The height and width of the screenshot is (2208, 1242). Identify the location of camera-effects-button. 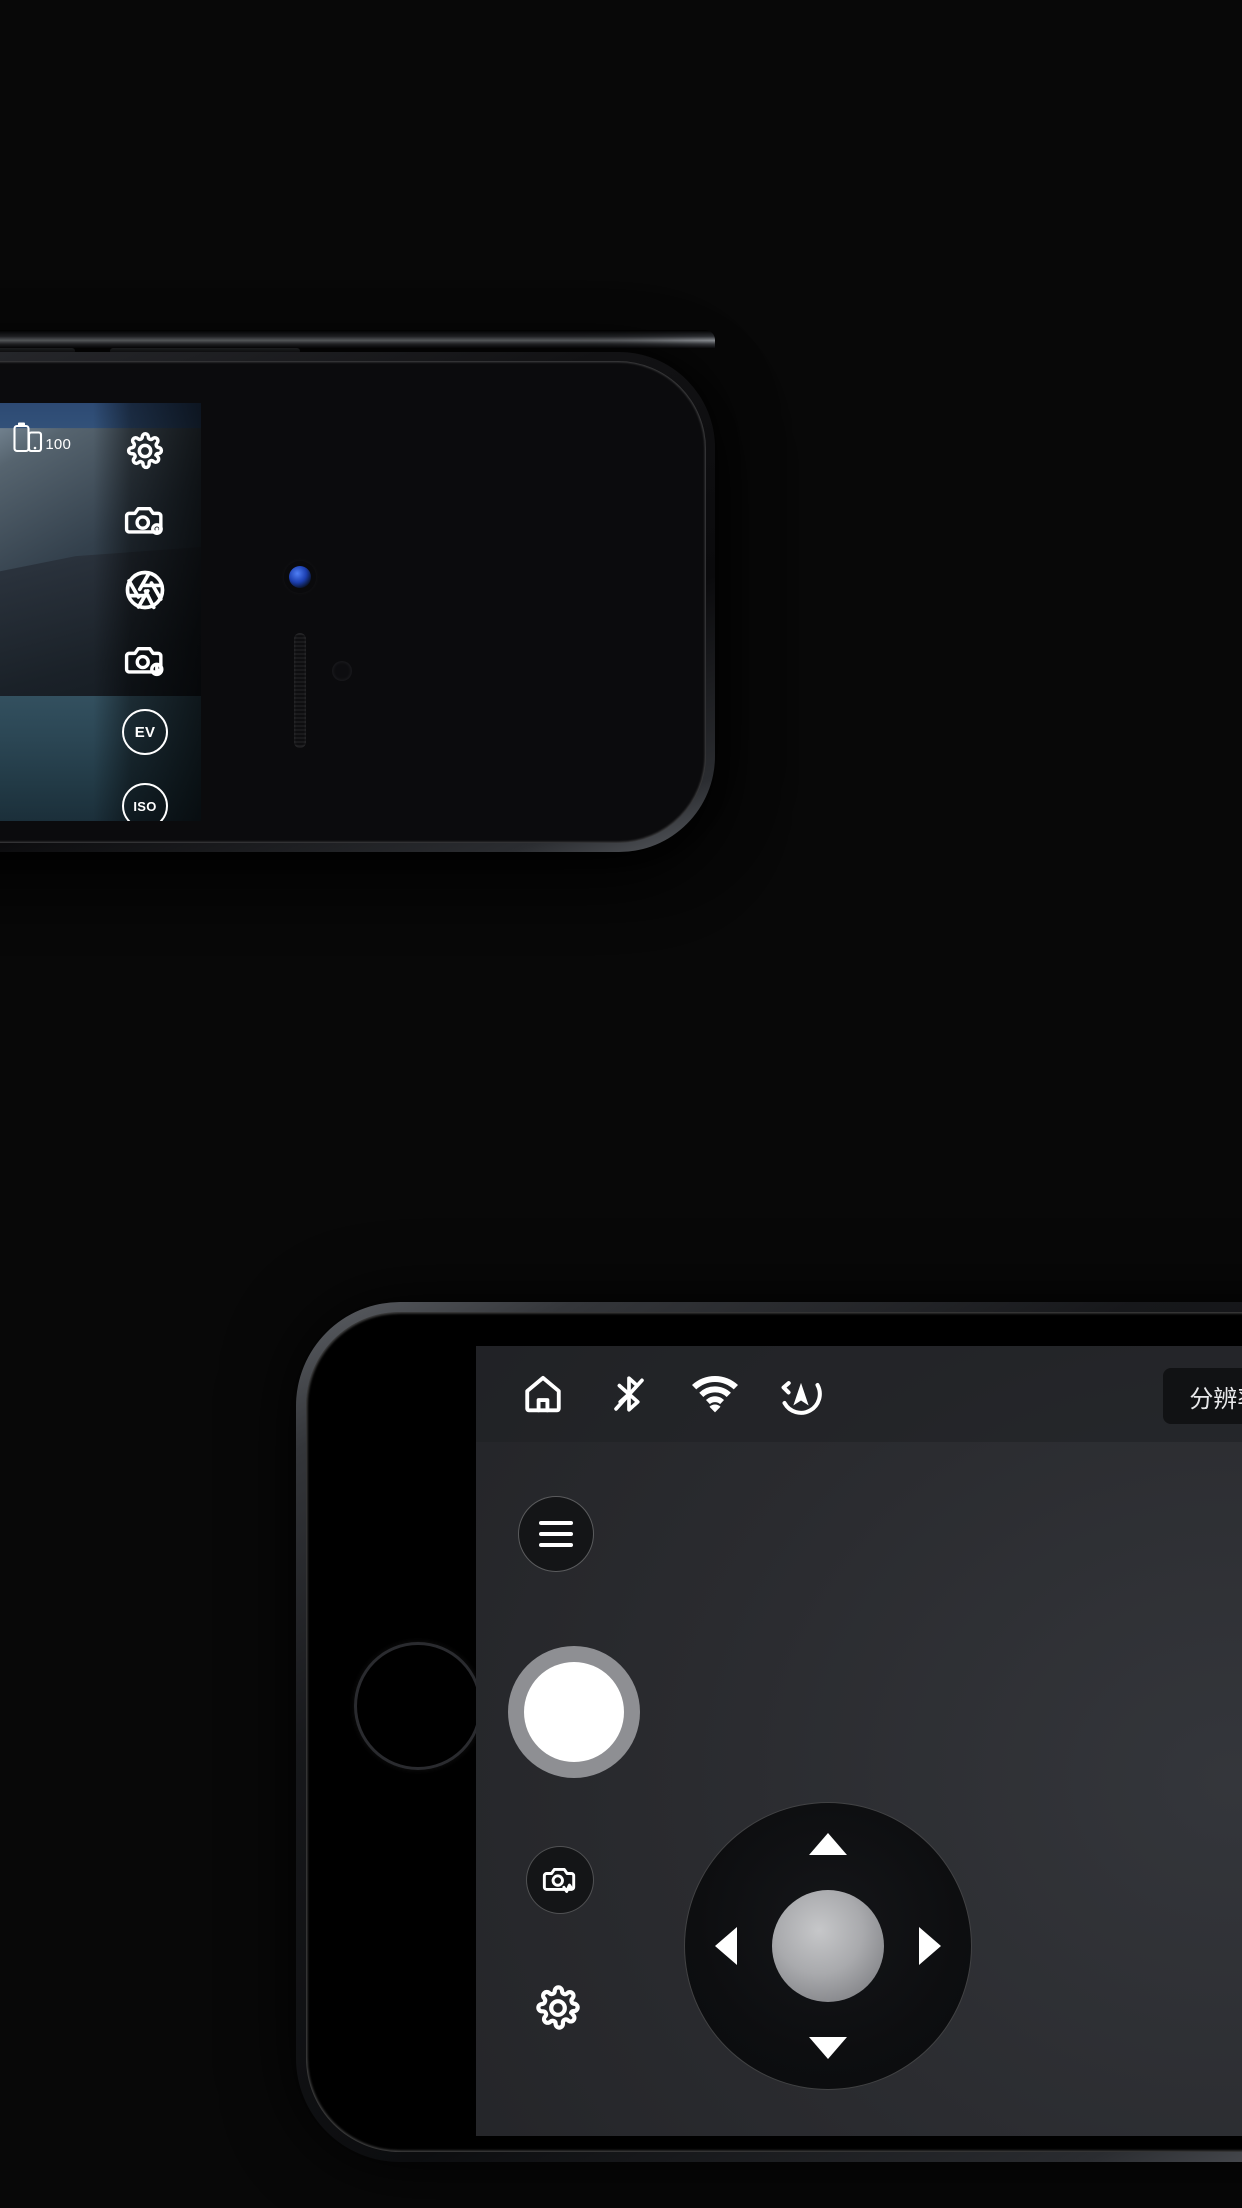
(560, 1880).